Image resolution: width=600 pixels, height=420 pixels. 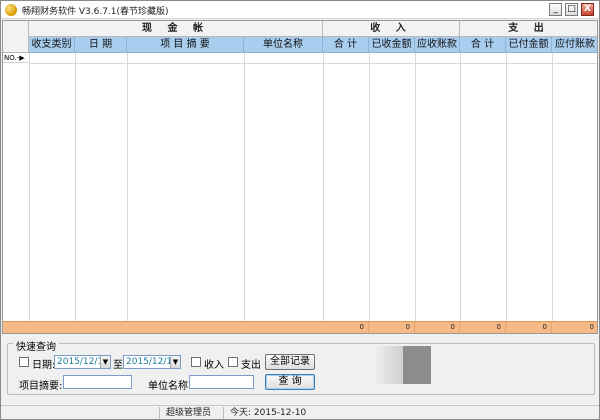 I want to click on unit-name-input, so click(x=221, y=382).